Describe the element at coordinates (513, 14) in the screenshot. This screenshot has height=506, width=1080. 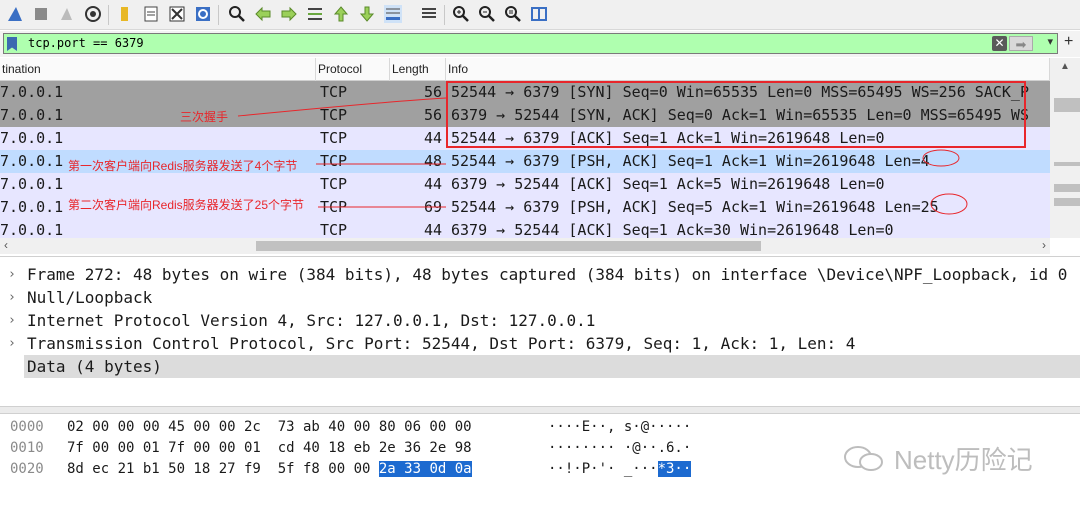
I see `zoom-normal-icon` at that location.